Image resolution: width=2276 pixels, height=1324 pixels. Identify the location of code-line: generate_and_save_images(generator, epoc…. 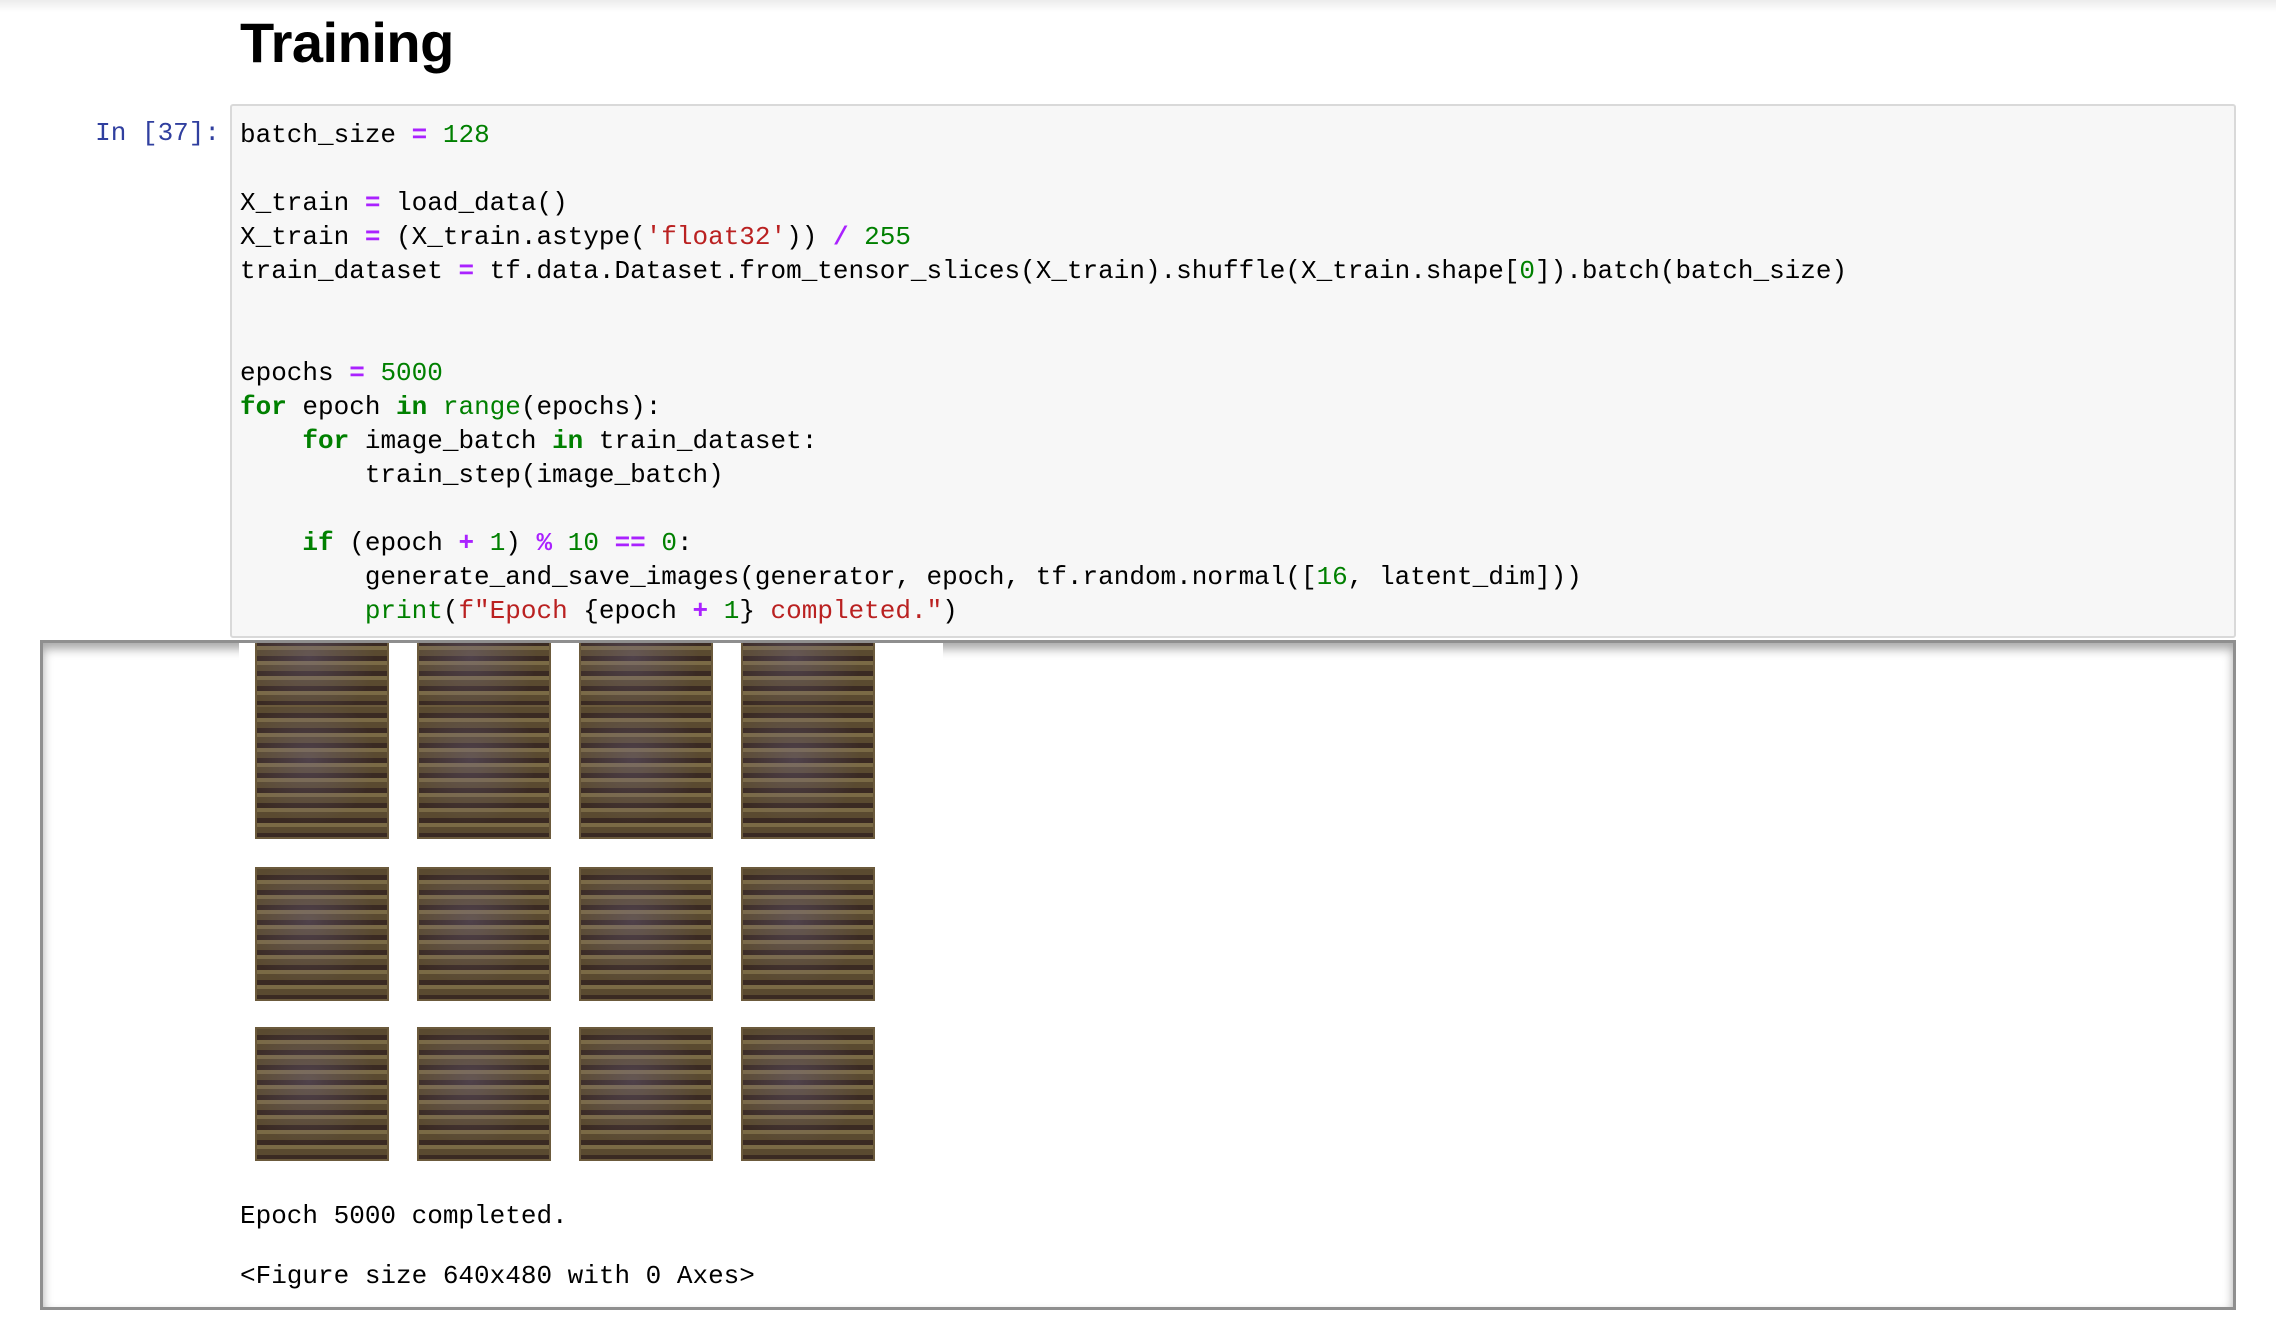
(911, 577).